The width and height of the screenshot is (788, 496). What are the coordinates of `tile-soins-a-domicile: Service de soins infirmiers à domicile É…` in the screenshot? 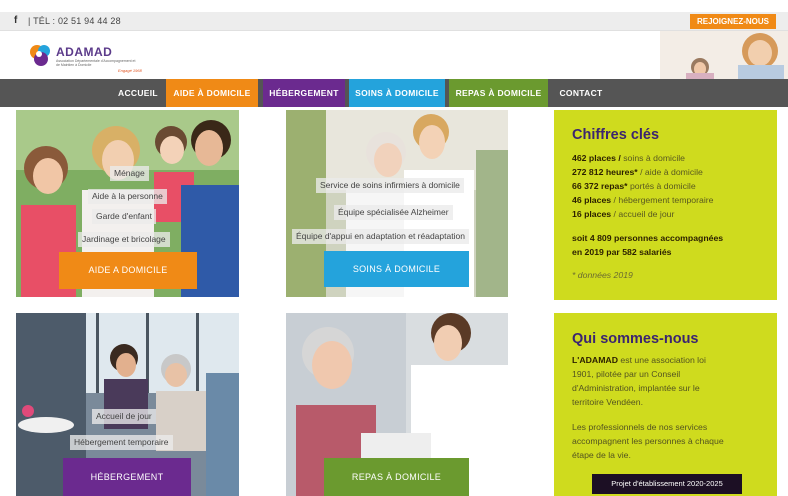 It's located at (397, 203).